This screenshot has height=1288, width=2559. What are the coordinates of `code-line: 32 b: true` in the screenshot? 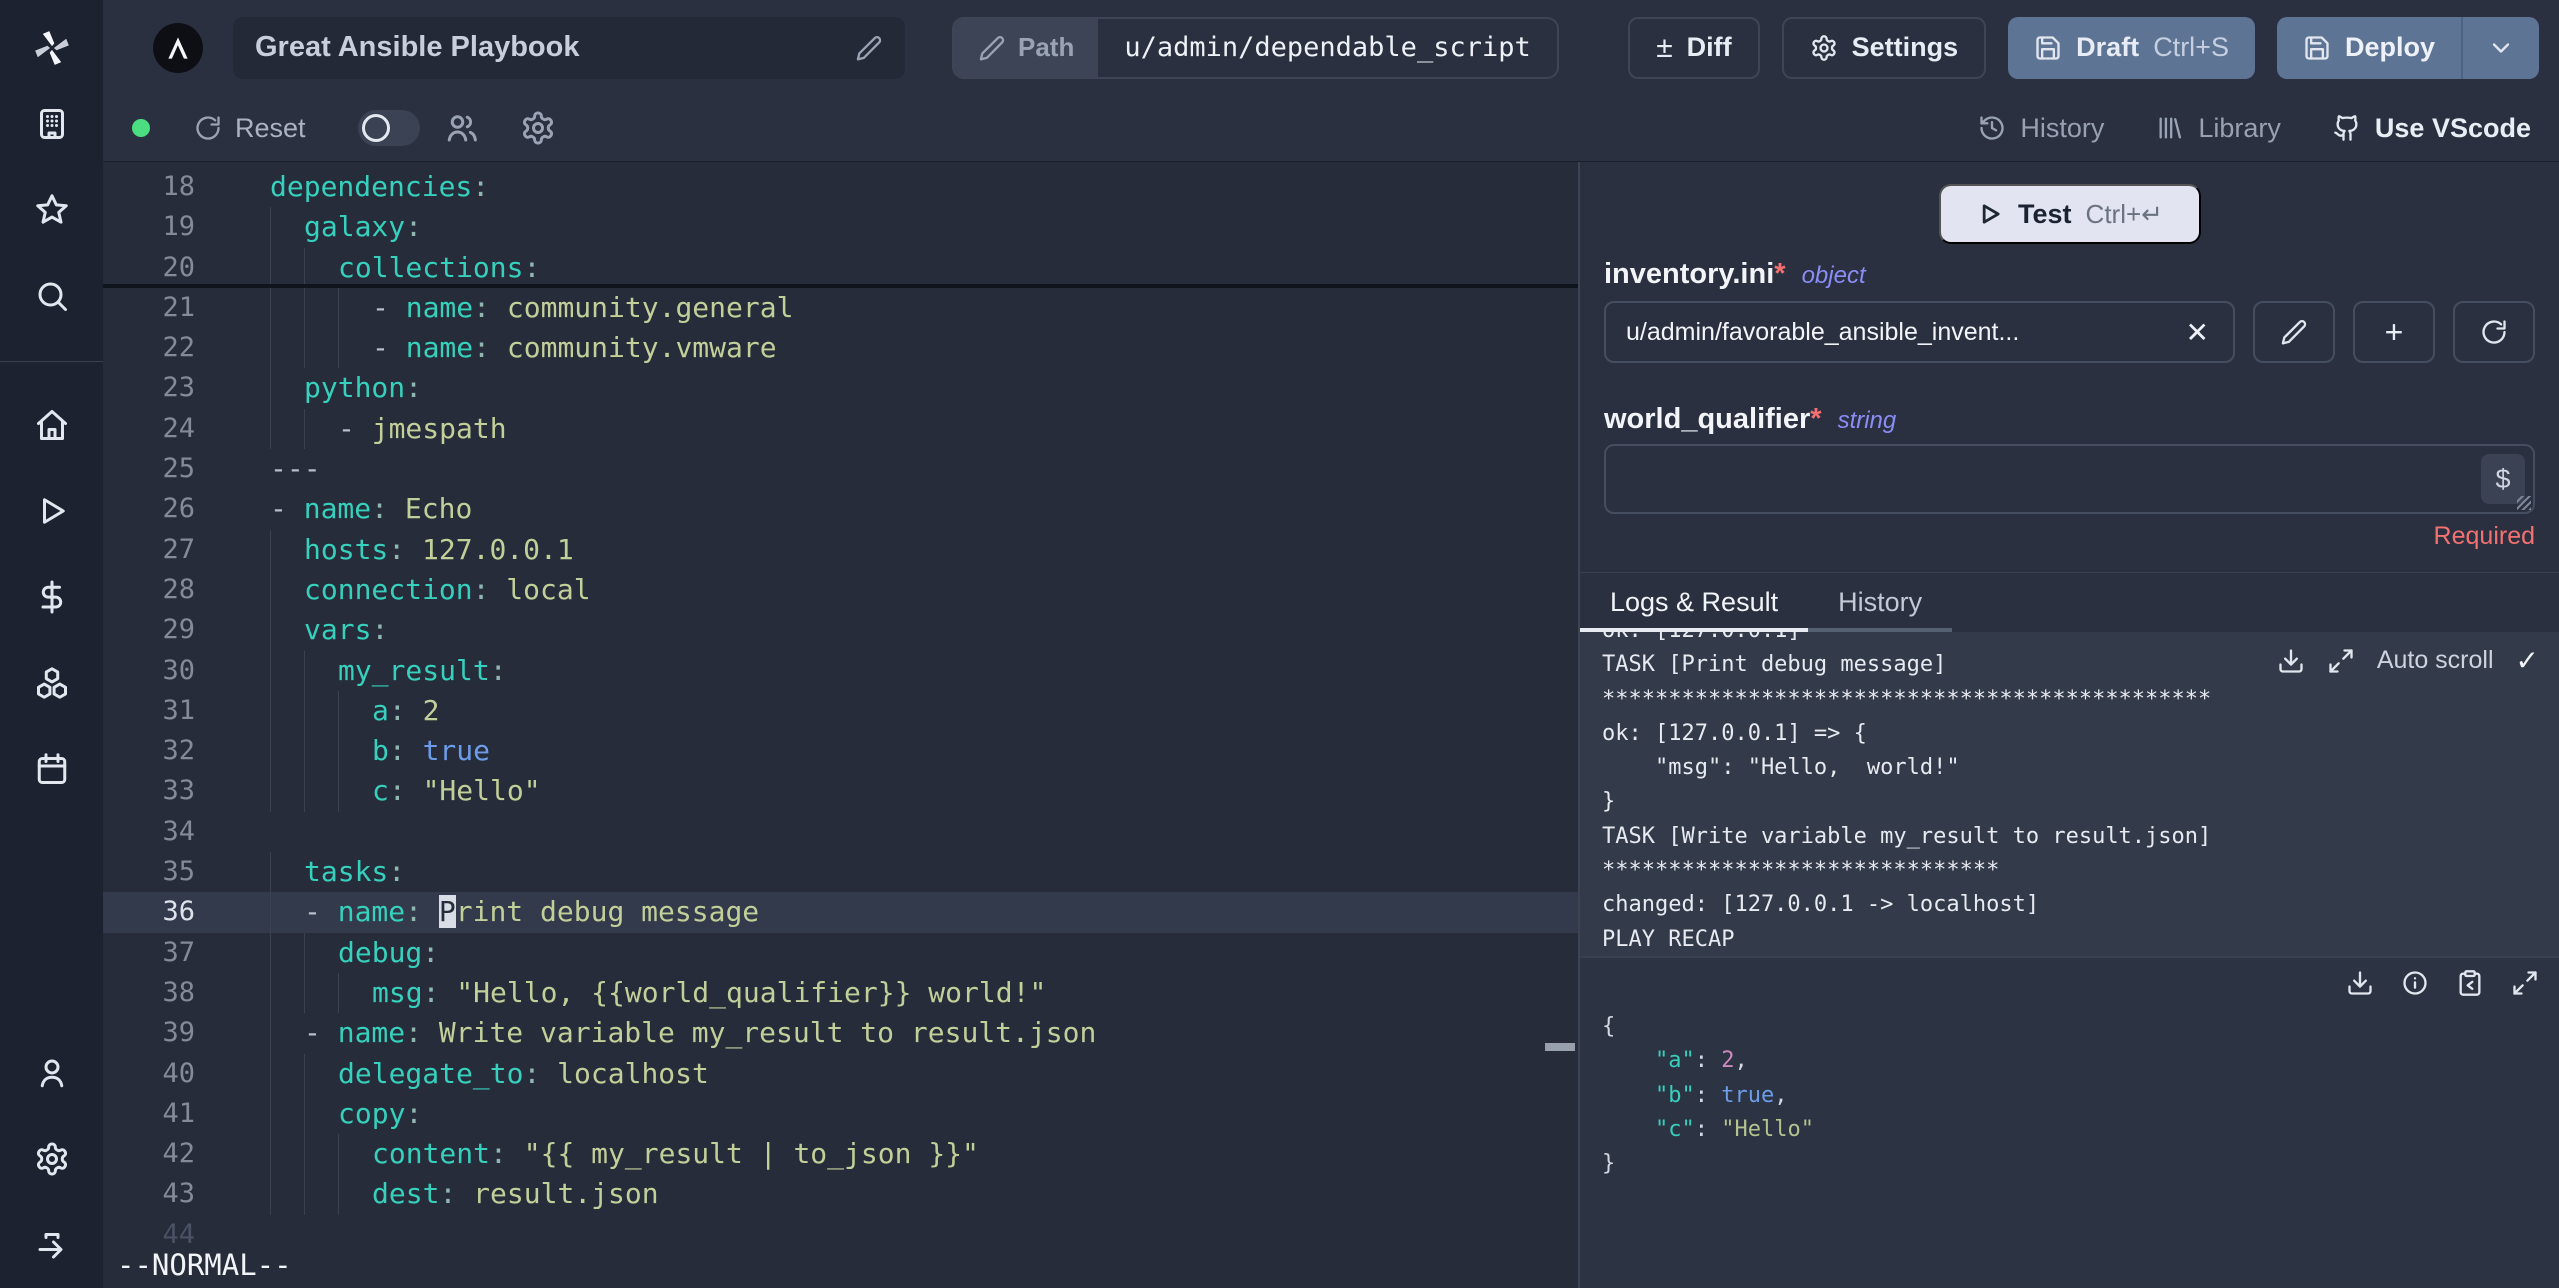 It's located at (840, 751).